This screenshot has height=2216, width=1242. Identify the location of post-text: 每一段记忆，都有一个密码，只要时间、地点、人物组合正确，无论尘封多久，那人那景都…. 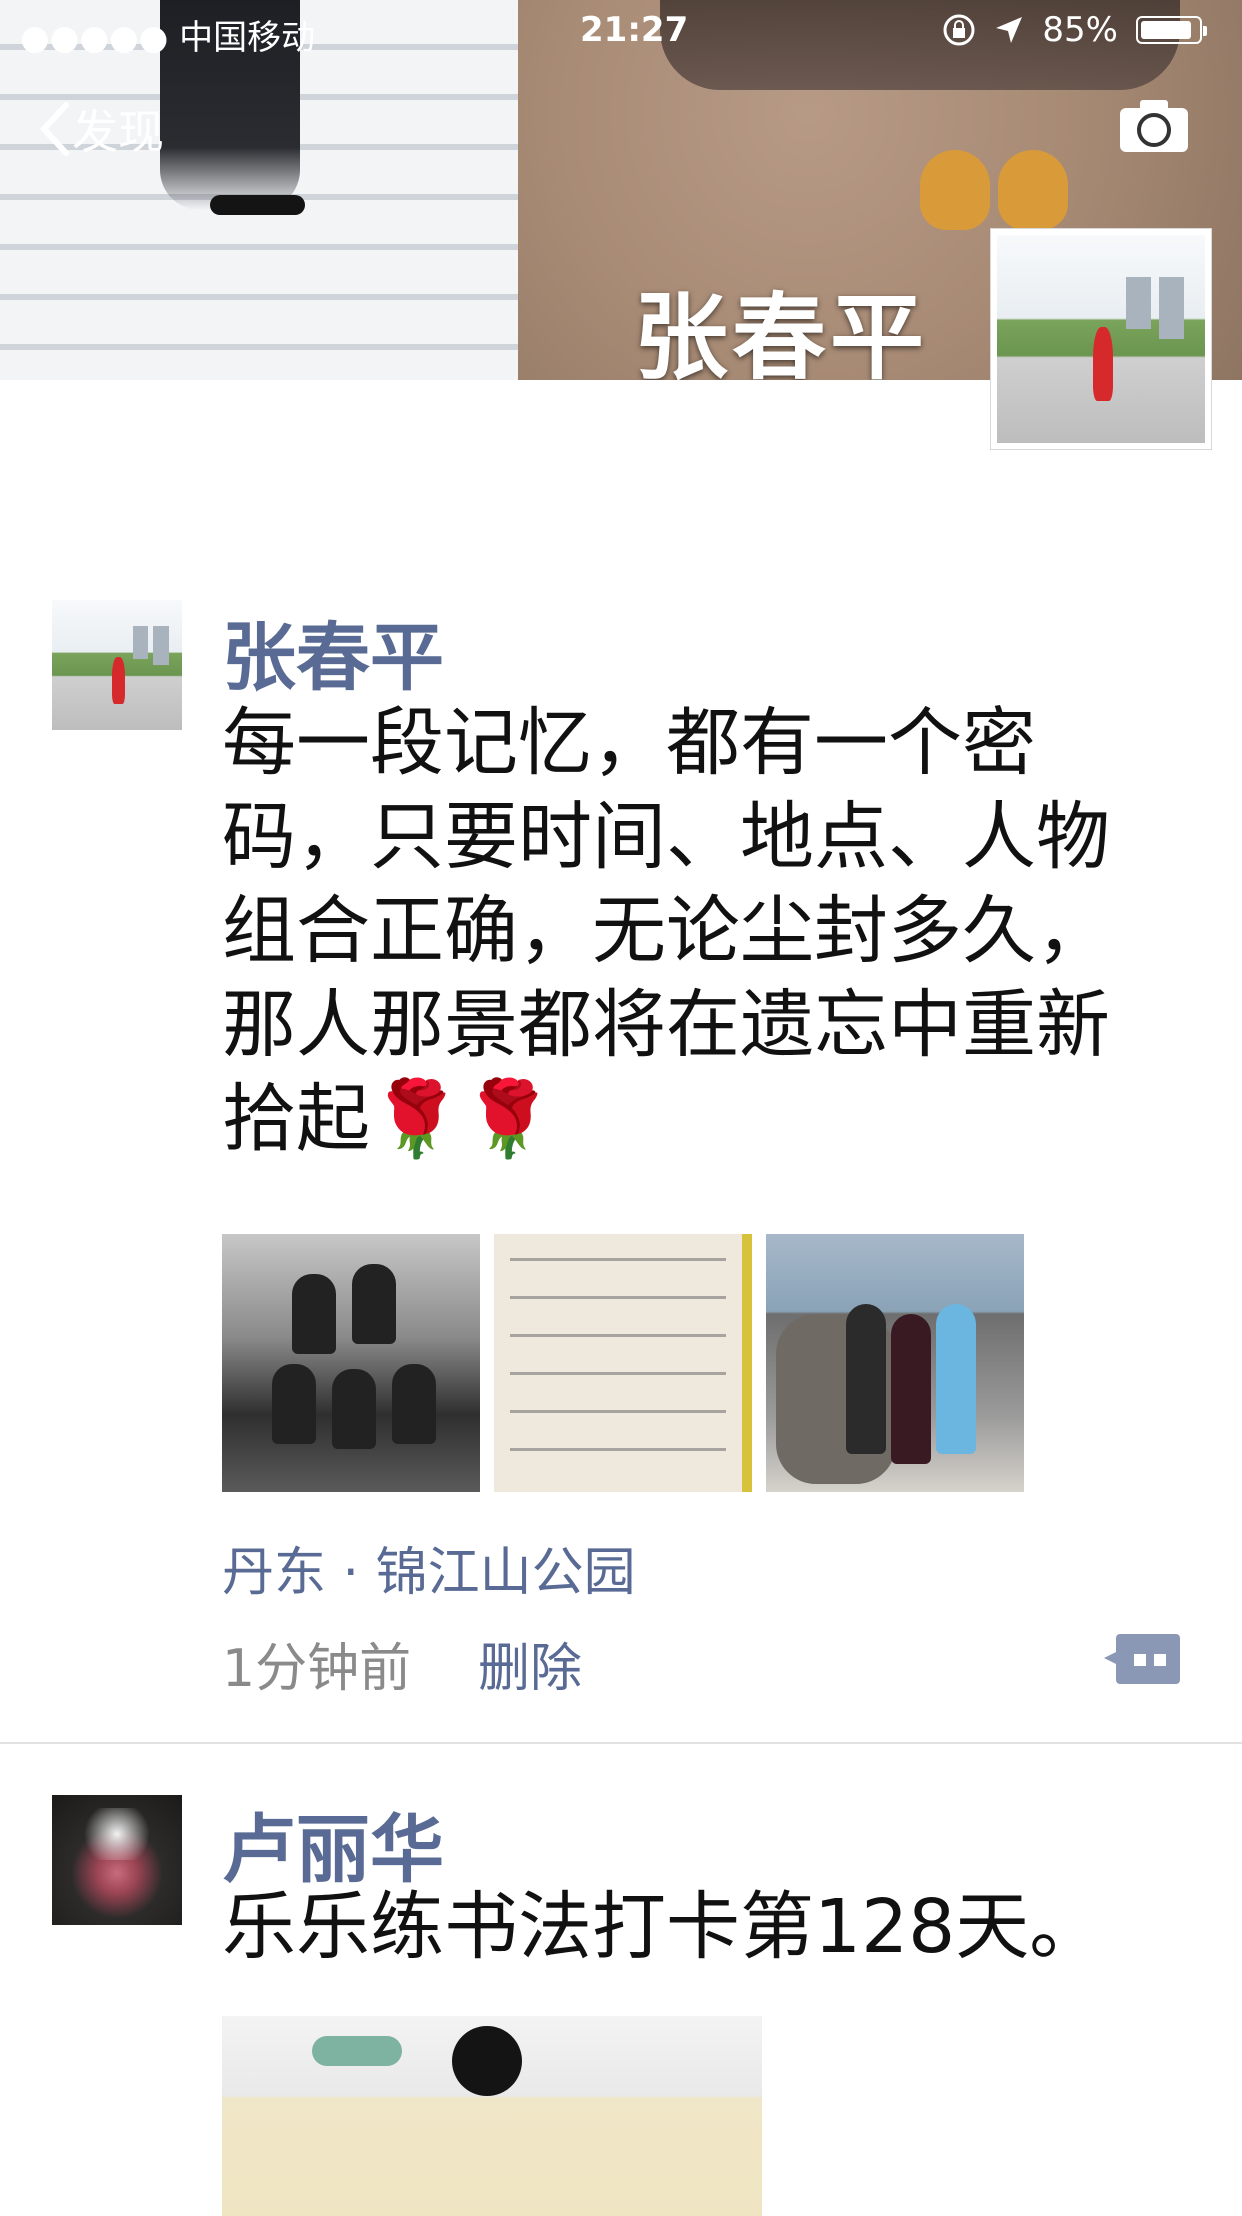
(666, 931).